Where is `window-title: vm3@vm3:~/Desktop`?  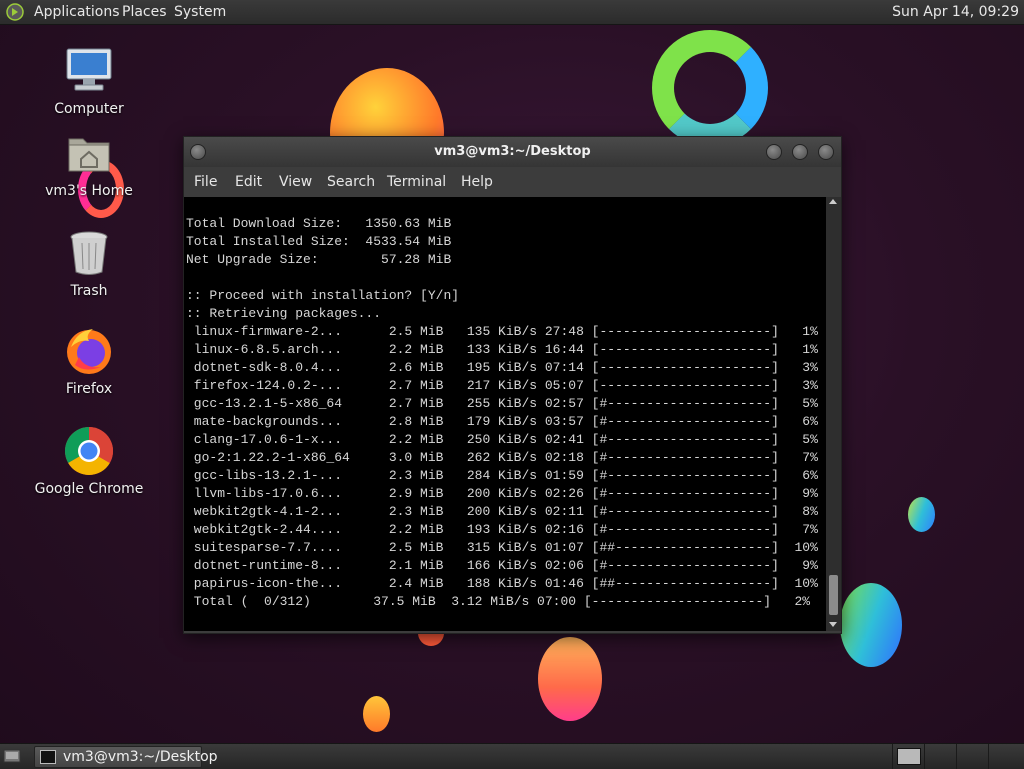 window-title: vm3@vm3:~/Desktop is located at coordinates (512, 151).